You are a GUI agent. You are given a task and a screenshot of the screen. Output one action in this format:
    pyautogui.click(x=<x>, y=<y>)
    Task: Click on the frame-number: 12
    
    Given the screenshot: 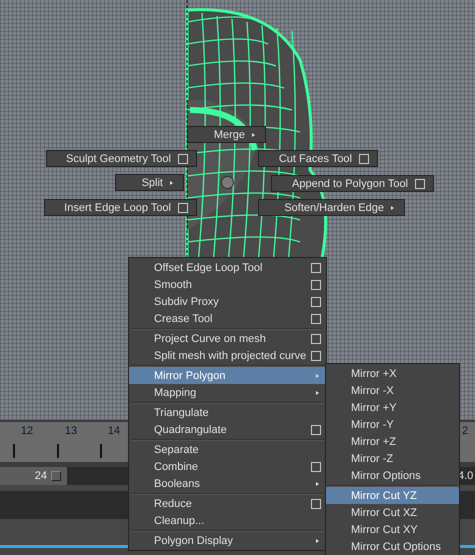 What is the action you would take?
    pyautogui.click(x=27, y=431)
    